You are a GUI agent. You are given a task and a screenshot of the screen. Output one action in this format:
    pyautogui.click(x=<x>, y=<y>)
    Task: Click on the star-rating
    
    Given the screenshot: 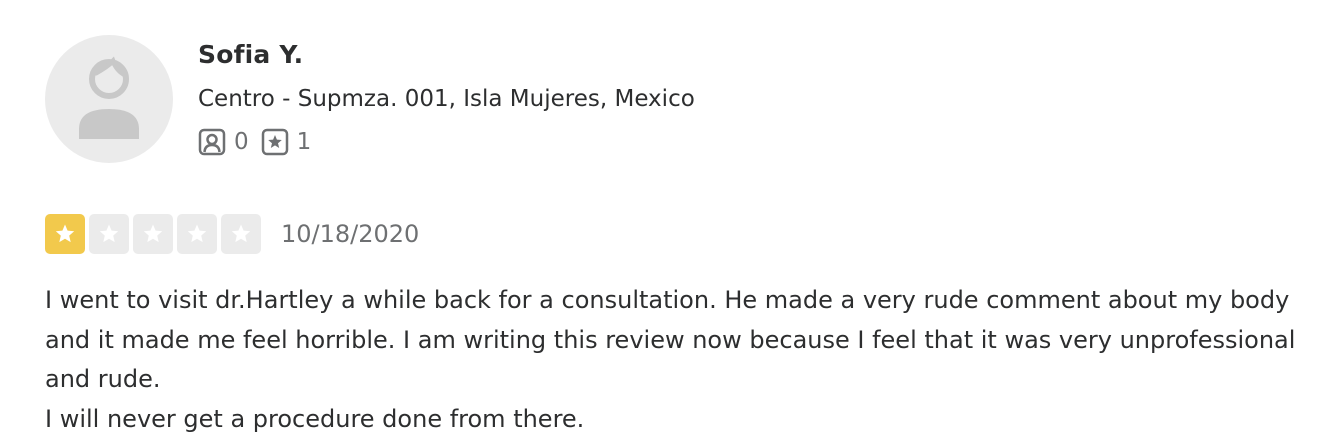 What is the action you would take?
    pyautogui.click(x=155, y=234)
    